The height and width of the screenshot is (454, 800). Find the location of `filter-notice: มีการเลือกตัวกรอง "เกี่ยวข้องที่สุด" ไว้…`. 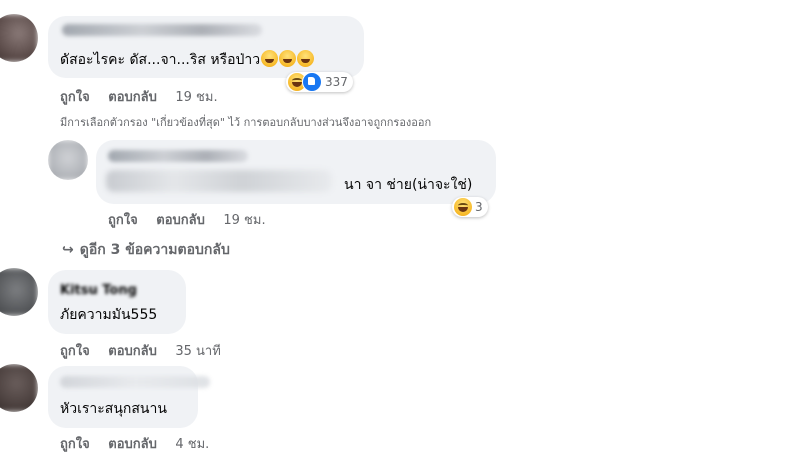

filter-notice: มีการเลือกตัวกรอง "เกี่ยวข้องที่สุด" ไว้… is located at coordinates (246, 122).